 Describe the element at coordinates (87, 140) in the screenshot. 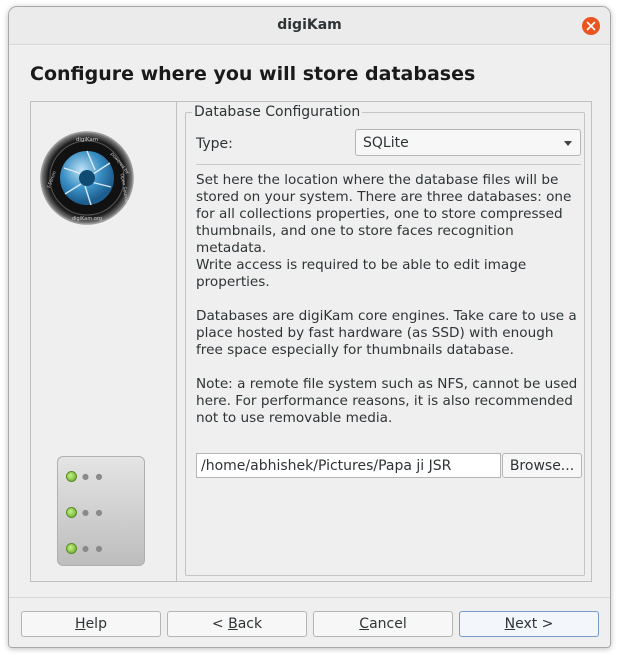

I see `svg-text: digiKam` at that location.